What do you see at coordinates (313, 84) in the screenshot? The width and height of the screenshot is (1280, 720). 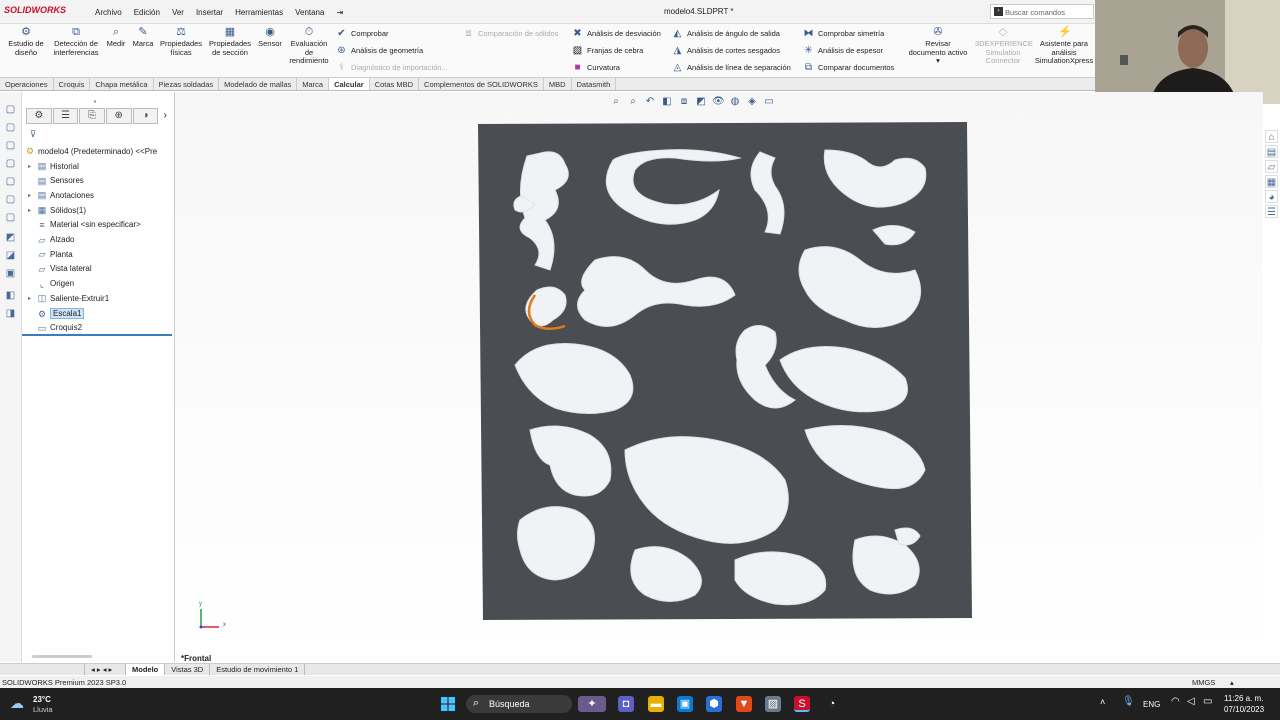 I see `tab-marca: Marca` at bounding box center [313, 84].